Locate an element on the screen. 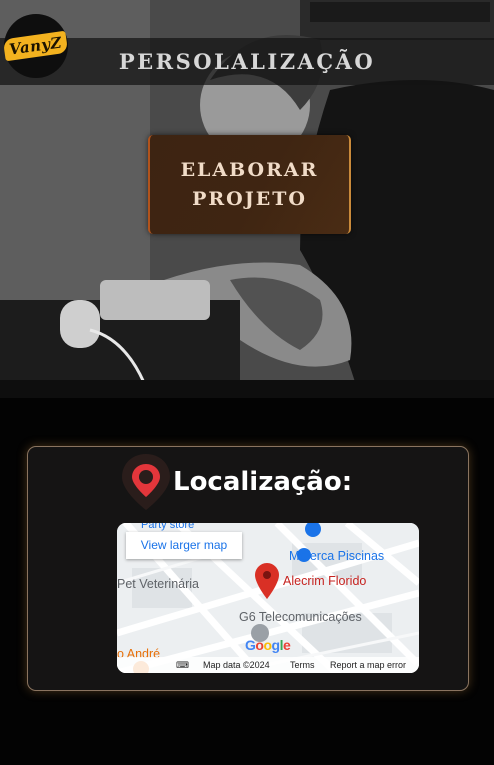  map-place-party-store: Party store is located at coordinates (167, 527).